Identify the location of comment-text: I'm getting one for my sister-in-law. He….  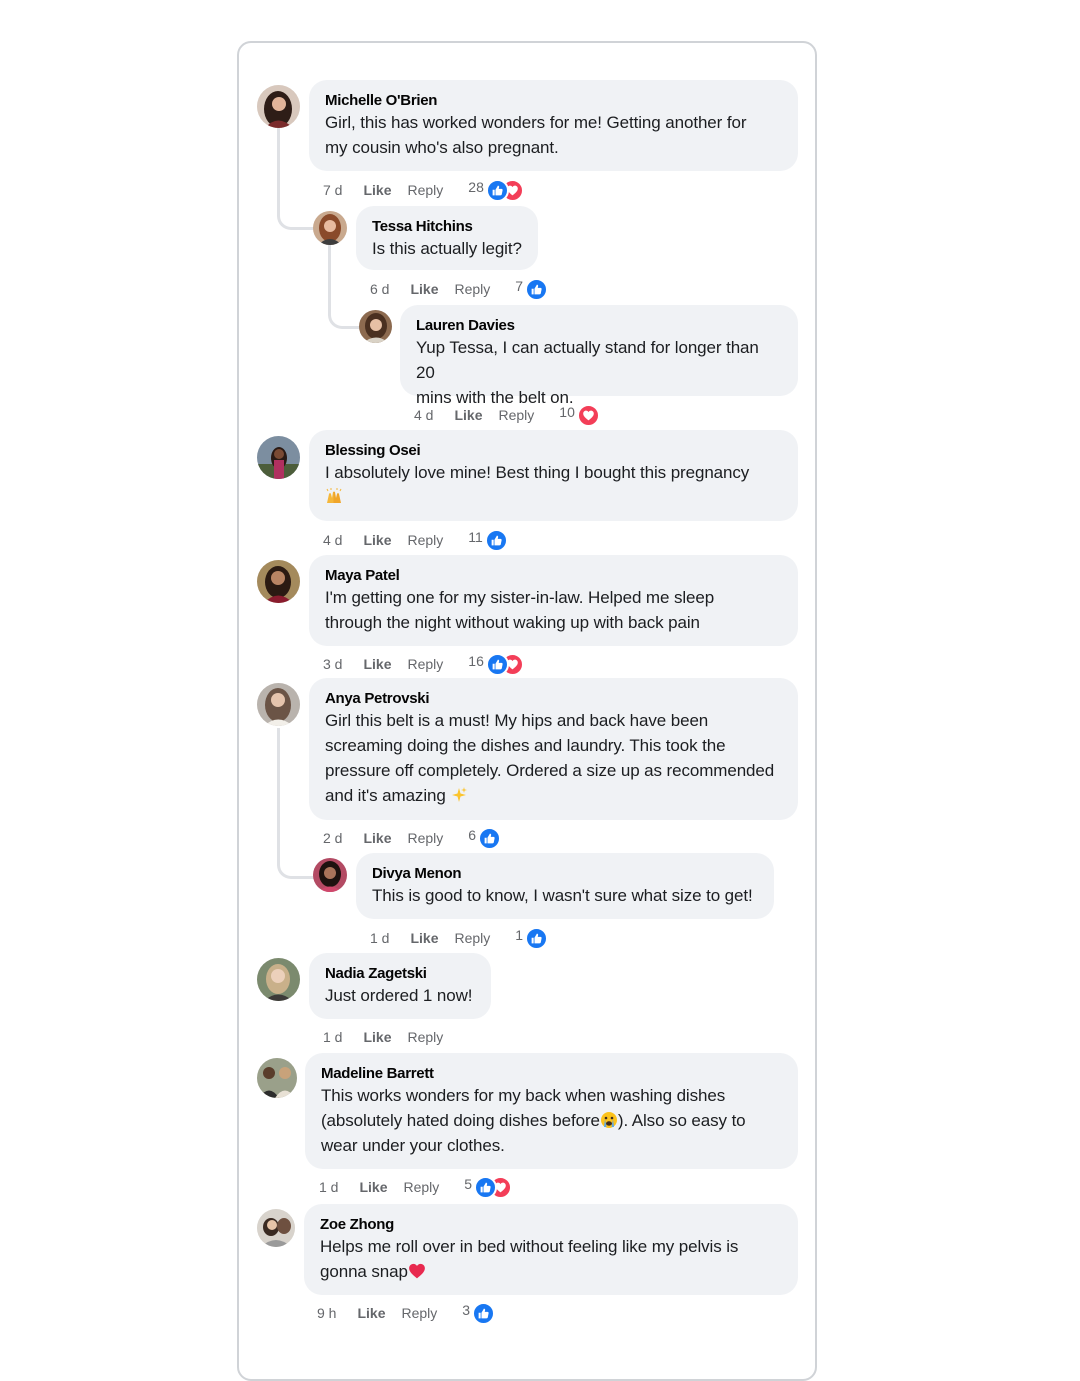
(520, 610).